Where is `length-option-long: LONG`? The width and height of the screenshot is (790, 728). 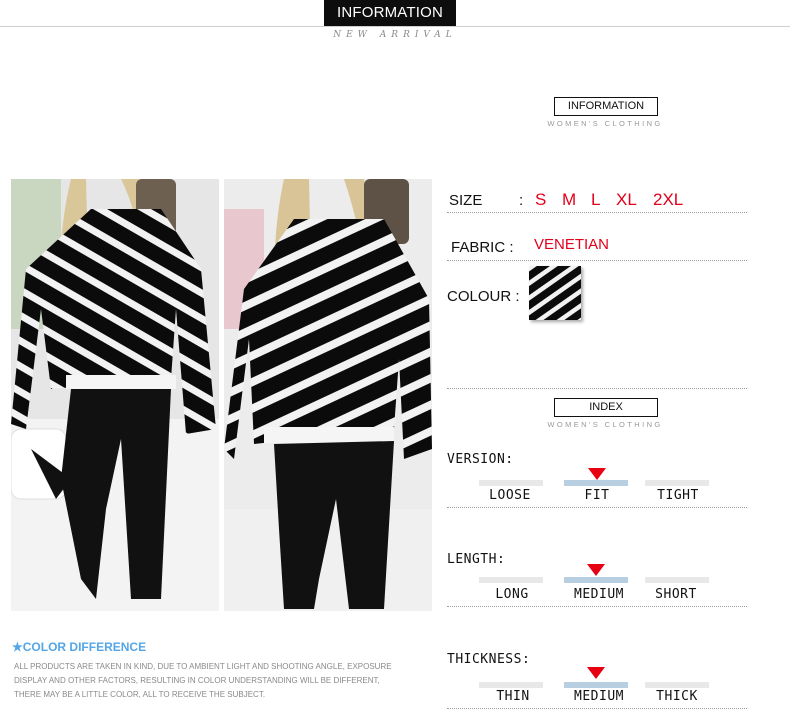 length-option-long: LONG is located at coordinates (512, 594).